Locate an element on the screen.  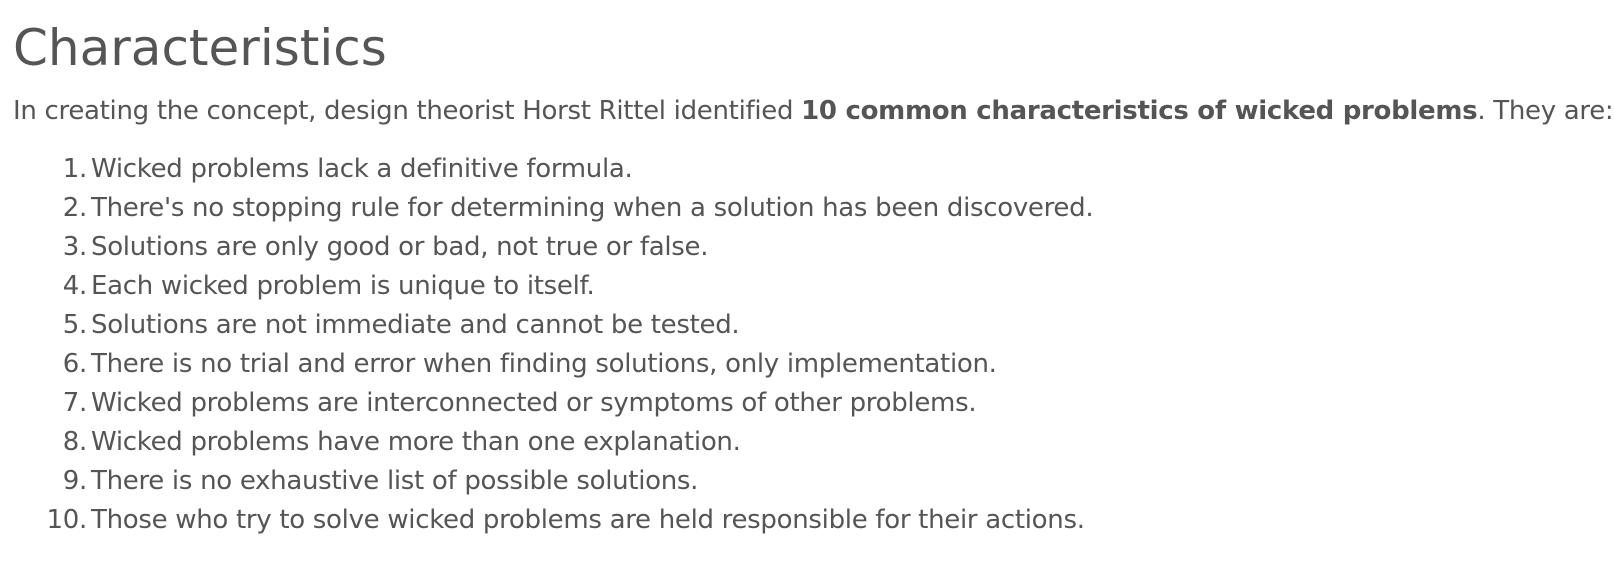
list-item-text: Each wicked problem is unique to itself. is located at coordinates (343, 286).